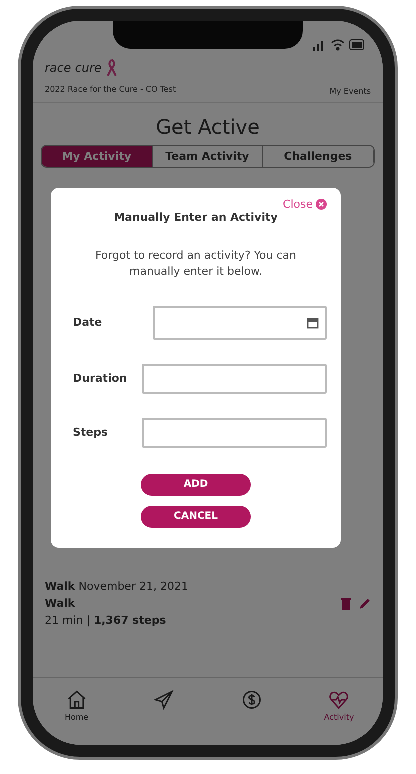 Image resolution: width=416 pixels, height=774 pixels. I want to click on close-button: Close, so click(305, 204).